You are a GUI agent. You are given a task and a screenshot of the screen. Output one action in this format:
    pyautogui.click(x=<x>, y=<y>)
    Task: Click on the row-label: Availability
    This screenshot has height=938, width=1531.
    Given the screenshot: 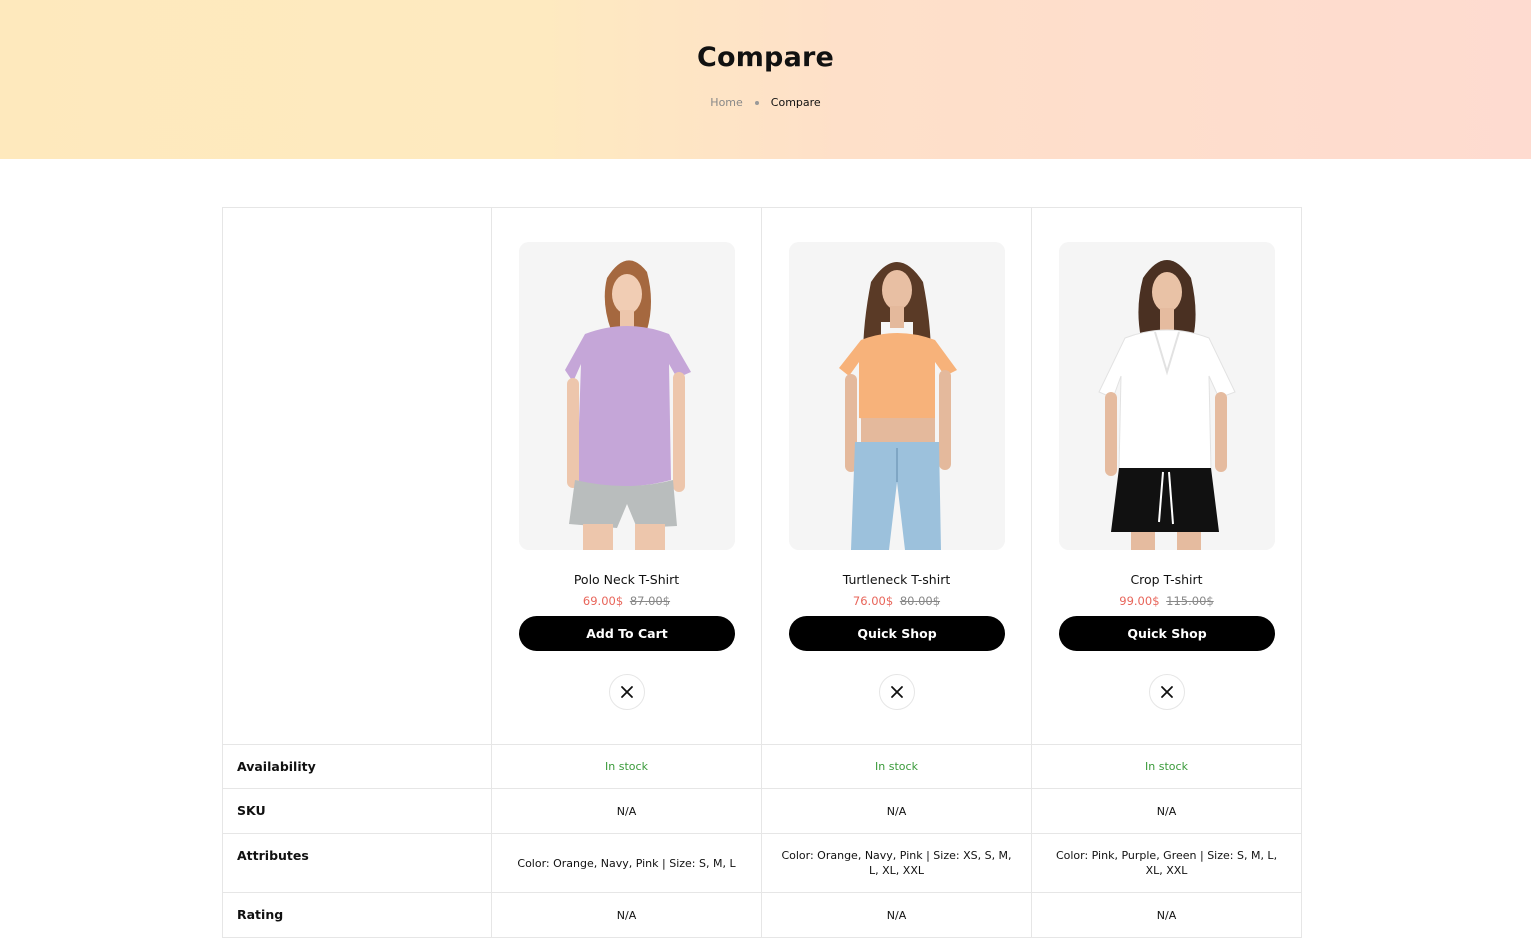 What is the action you would take?
    pyautogui.click(x=357, y=767)
    